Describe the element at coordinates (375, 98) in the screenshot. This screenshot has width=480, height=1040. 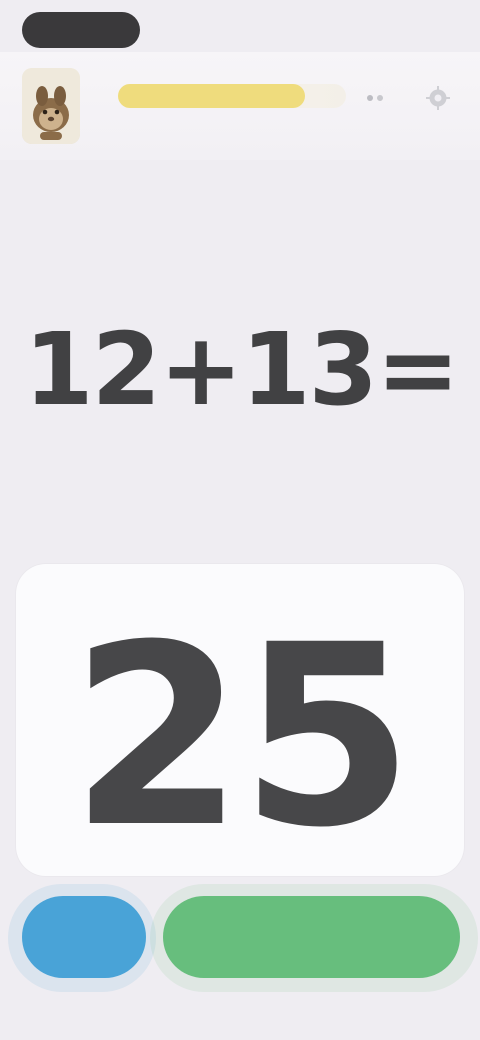
I see `small-dots-icon` at that location.